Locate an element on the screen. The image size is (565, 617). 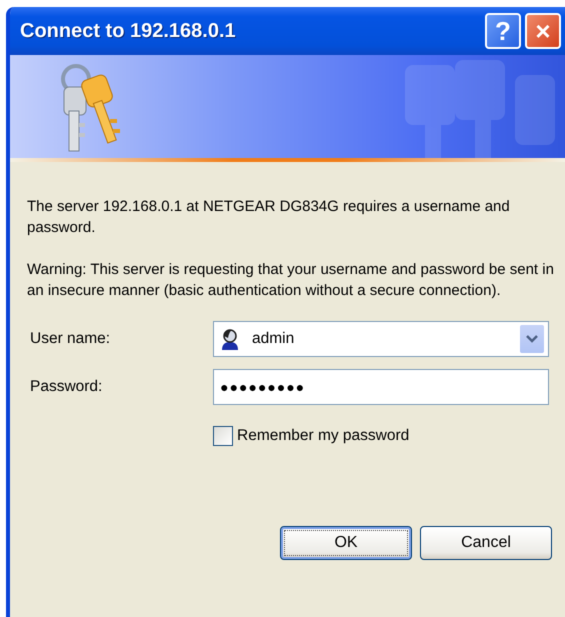
user-icon is located at coordinates (230, 339).